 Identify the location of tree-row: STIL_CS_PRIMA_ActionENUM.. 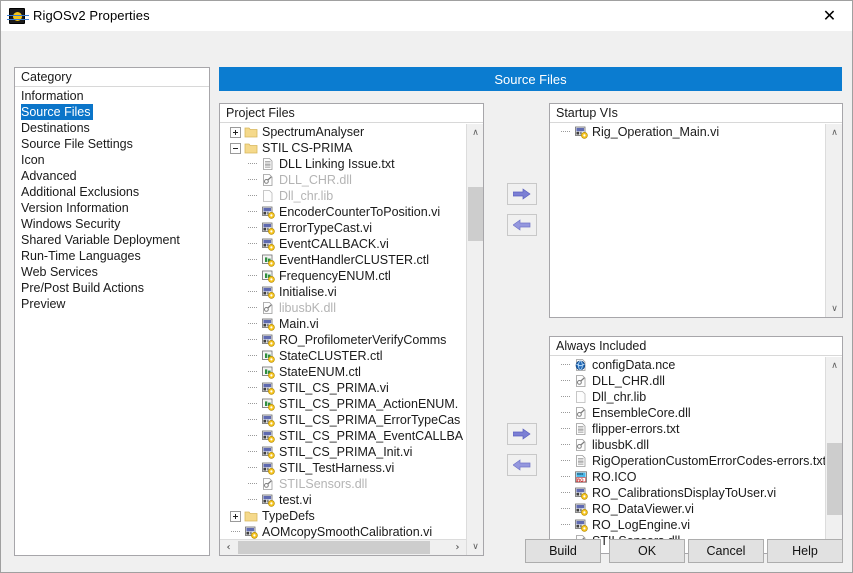
(343, 404).